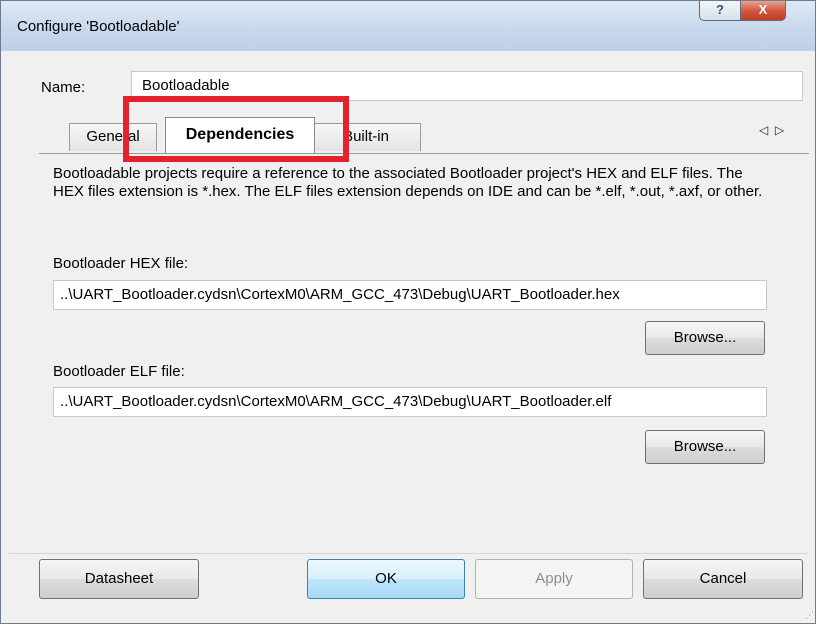 The width and height of the screenshot is (819, 626). Describe the element at coordinates (386, 579) in the screenshot. I see `ok-button: OK` at that location.